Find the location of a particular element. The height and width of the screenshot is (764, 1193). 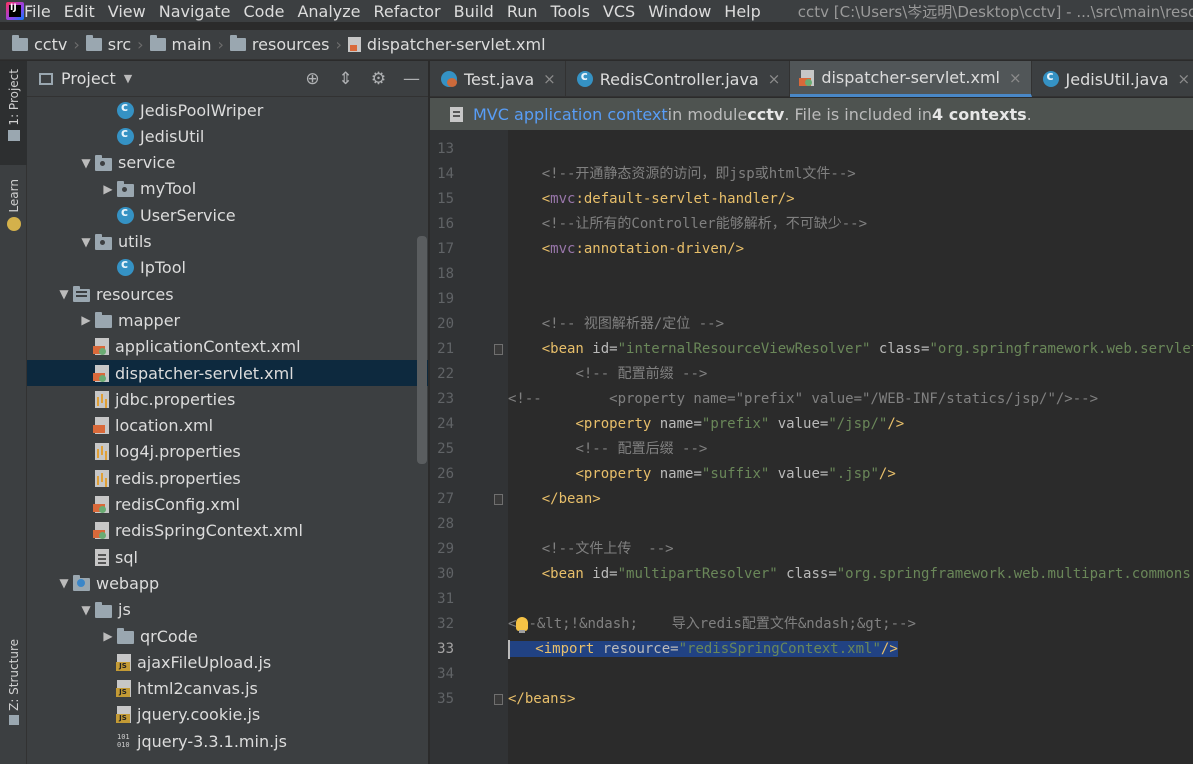

tree-item: applicationContext.xml is located at coordinates (227, 347).